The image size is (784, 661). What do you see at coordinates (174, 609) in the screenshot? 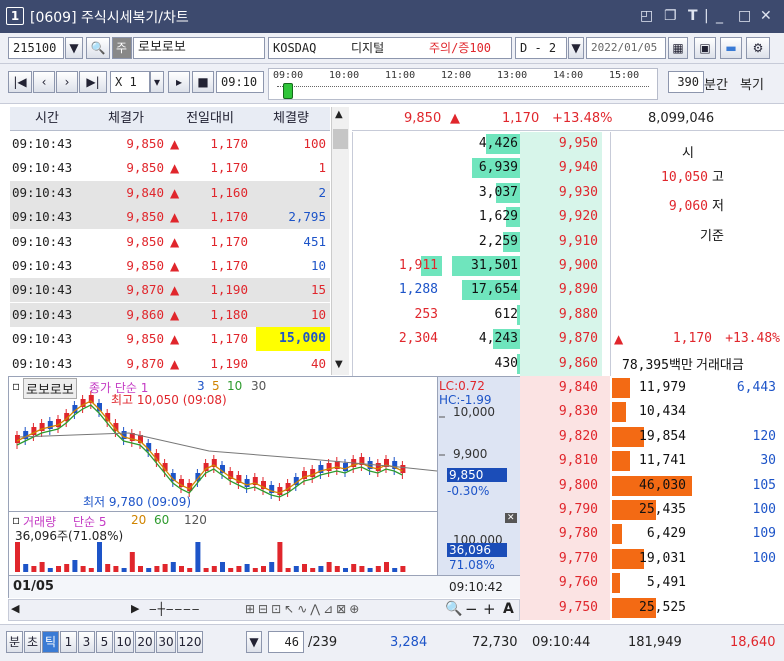
I see `zoom-slider-icon: ‒┼‒‒‒‒` at bounding box center [174, 609].